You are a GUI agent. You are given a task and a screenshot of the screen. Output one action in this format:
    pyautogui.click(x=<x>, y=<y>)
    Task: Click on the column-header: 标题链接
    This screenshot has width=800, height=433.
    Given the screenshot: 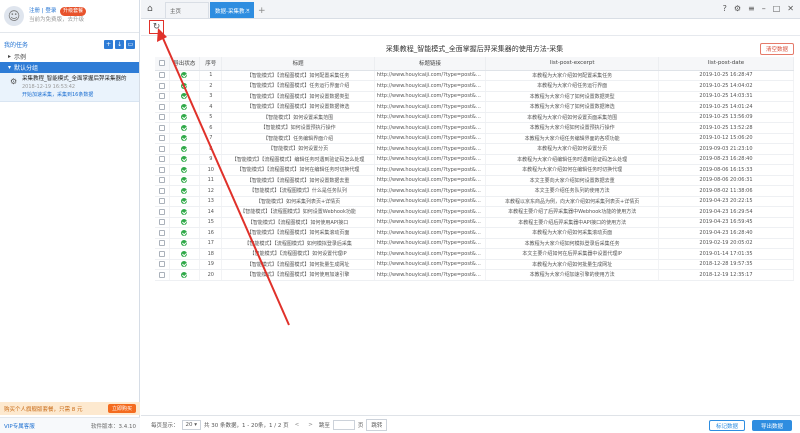 What is the action you would take?
    pyautogui.click(x=430, y=64)
    